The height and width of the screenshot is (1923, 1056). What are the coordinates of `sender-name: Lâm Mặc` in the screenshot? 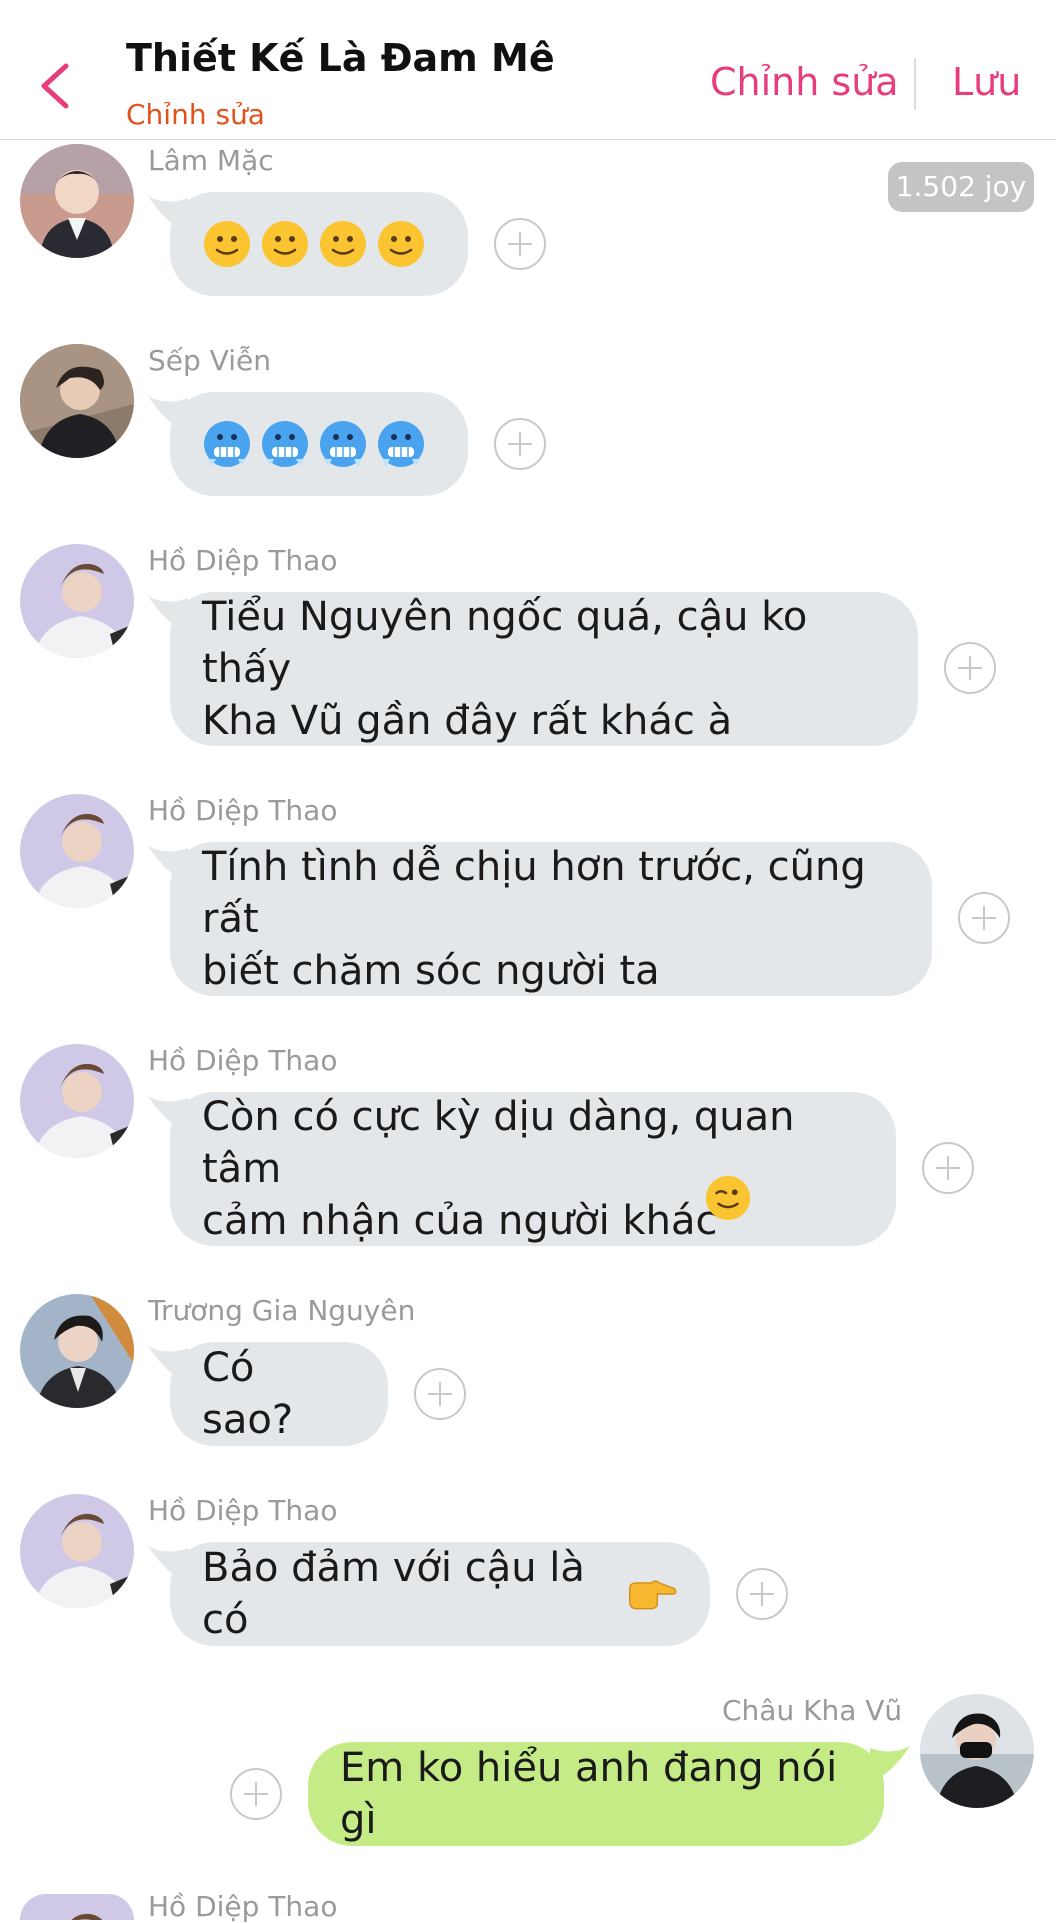 It's located at (211, 160).